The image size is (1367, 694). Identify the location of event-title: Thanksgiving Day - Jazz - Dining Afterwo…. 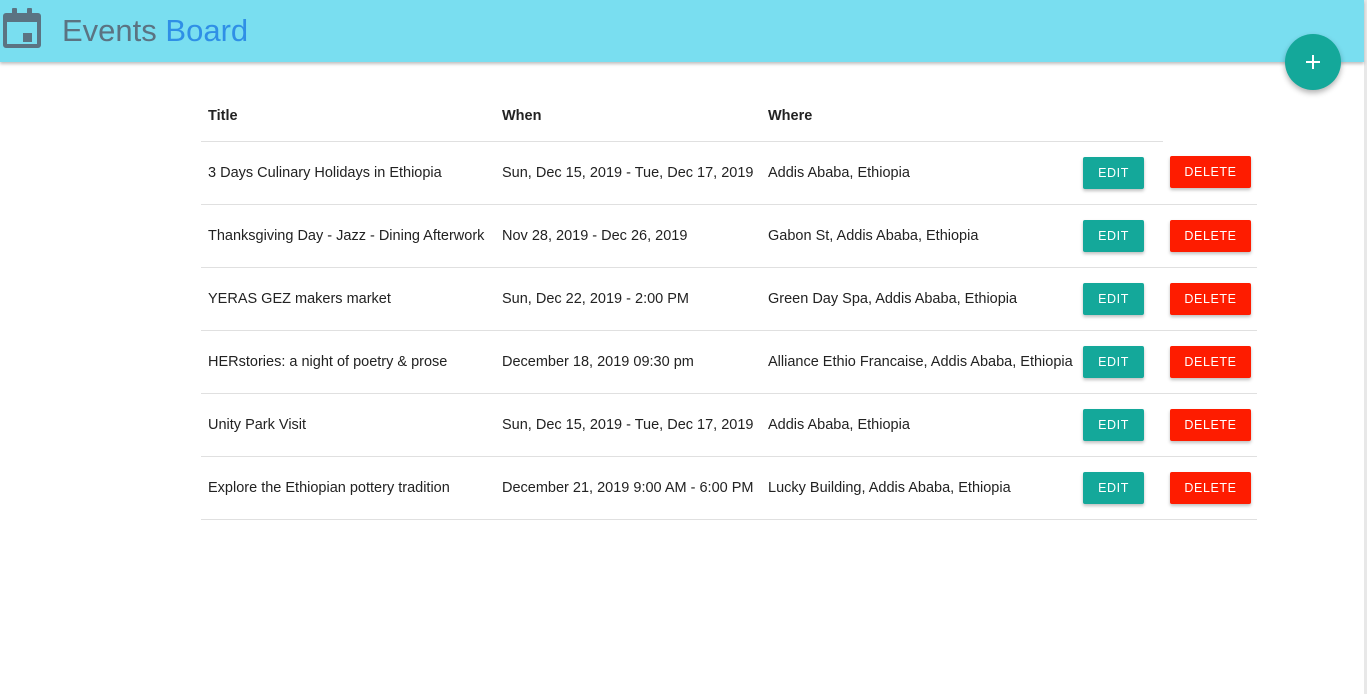
(346, 235).